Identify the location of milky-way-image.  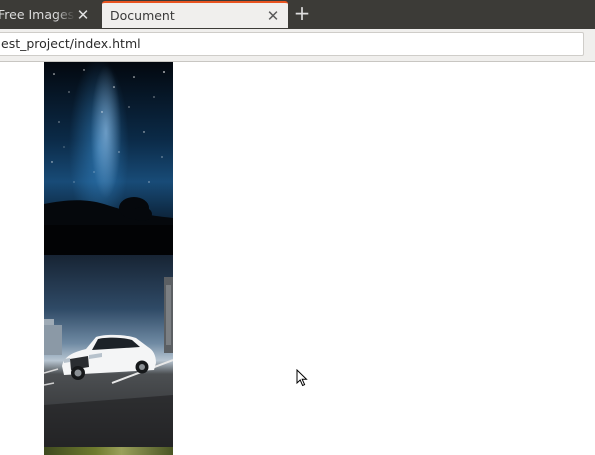
(108, 158).